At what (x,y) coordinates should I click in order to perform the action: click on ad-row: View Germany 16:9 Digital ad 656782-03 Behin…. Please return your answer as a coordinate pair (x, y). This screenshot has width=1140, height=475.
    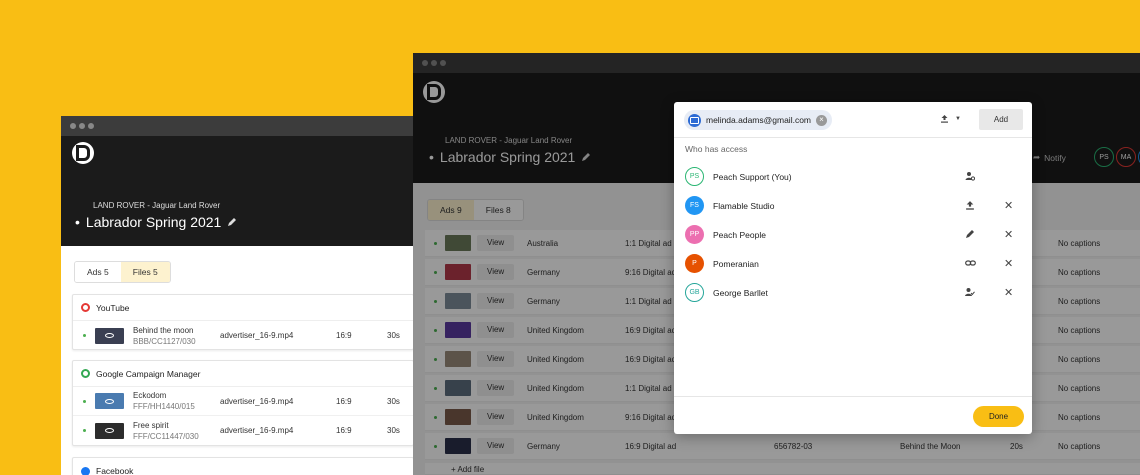
    Looking at the image, I should click on (782, 446).